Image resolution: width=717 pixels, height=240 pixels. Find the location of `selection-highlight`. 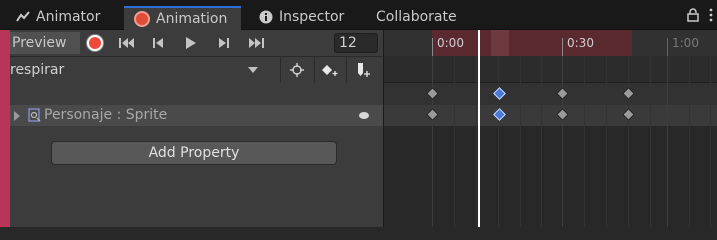

selection-highlight is located at coordinates (500, 43).